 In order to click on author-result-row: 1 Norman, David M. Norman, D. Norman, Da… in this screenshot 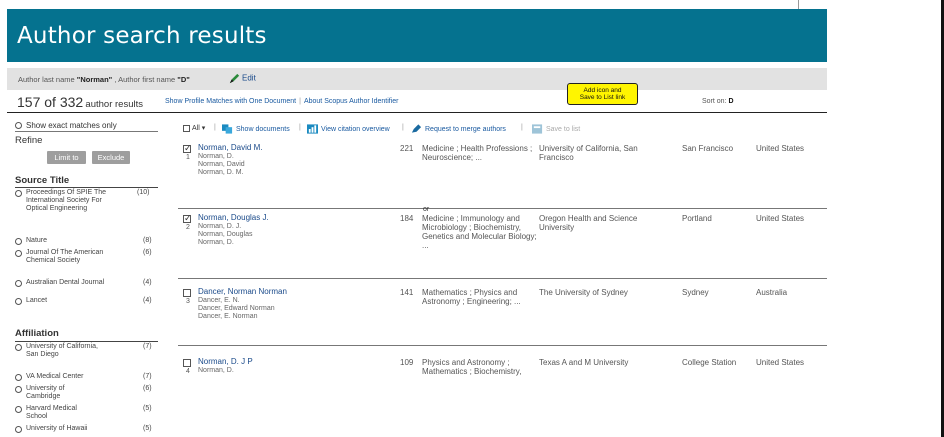, I will do `click(503, 173)`.